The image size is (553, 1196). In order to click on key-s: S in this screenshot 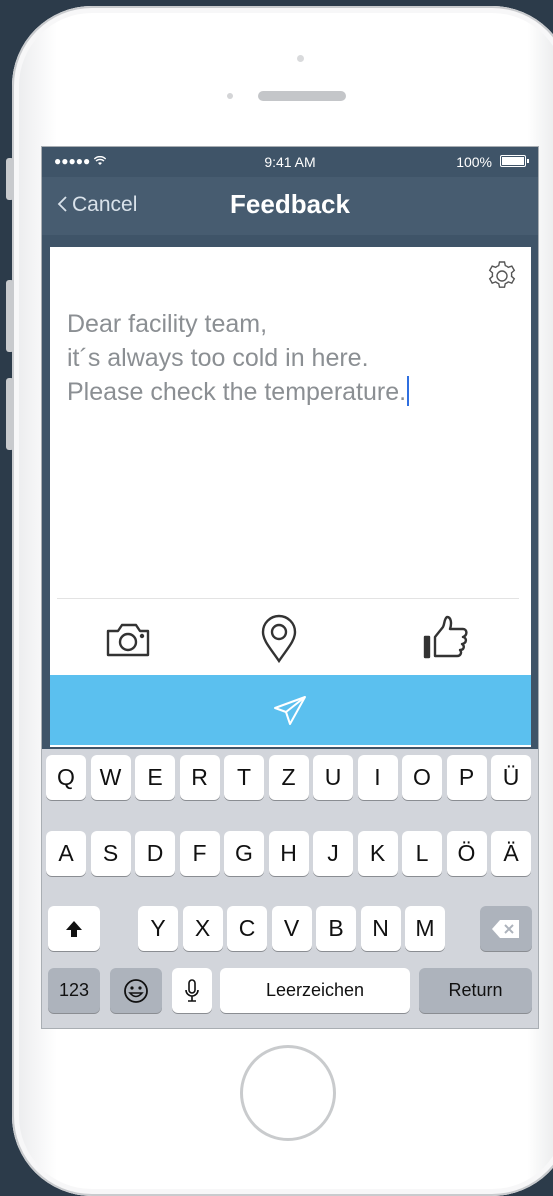, I will do `click(110, 853)`.